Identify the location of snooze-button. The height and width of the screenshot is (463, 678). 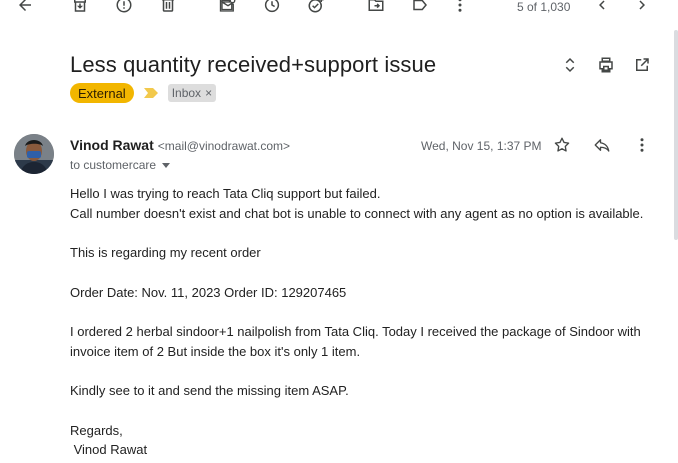
(272, 8).